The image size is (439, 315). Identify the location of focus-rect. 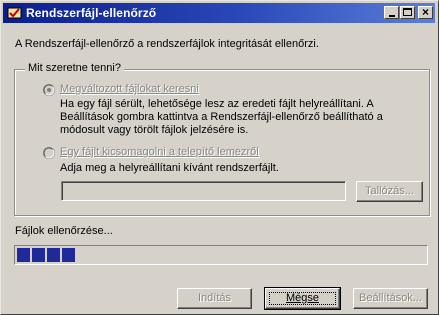
(302, 298).